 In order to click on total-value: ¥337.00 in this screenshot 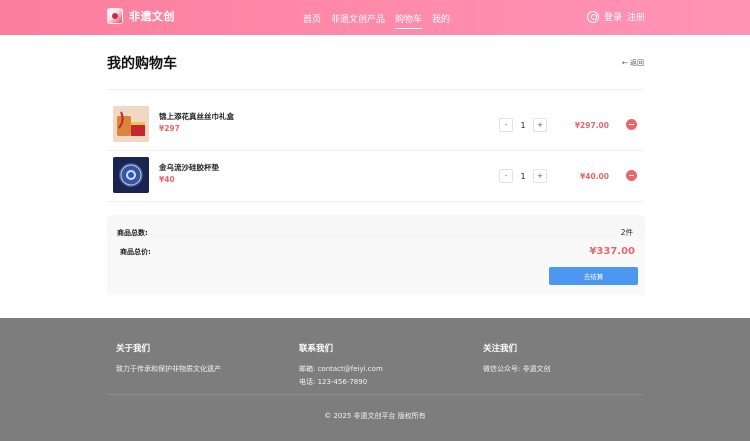, I will do `click(612, 251)`.